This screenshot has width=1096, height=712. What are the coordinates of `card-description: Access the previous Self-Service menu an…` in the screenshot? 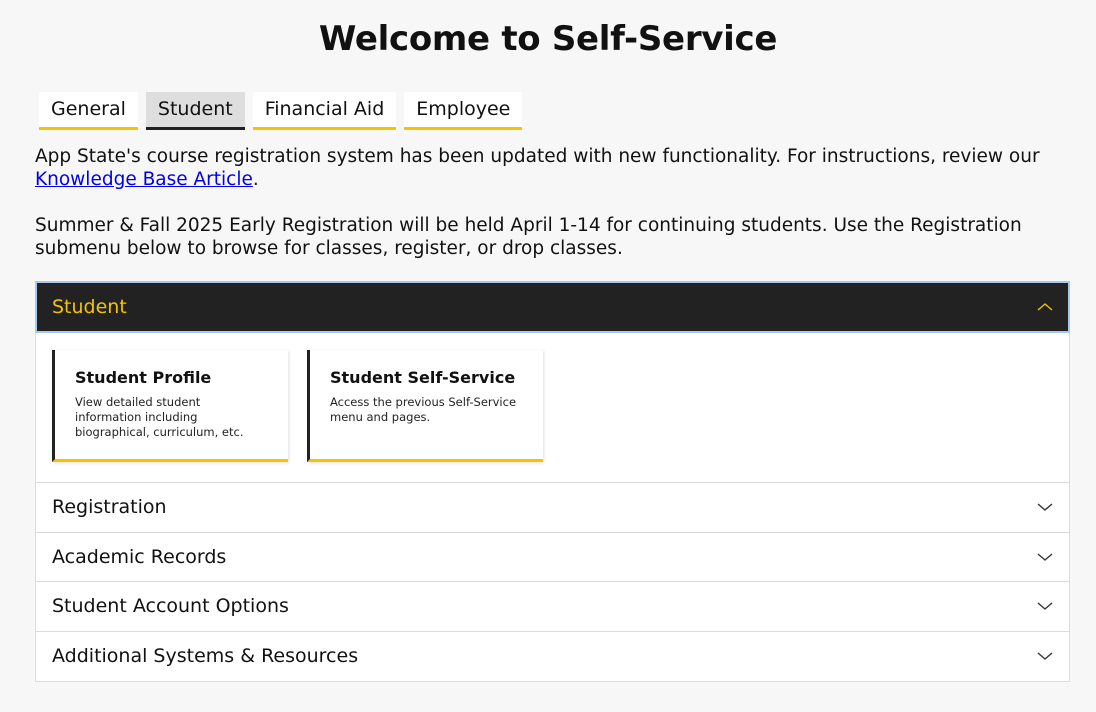 It's located at (423, 409).